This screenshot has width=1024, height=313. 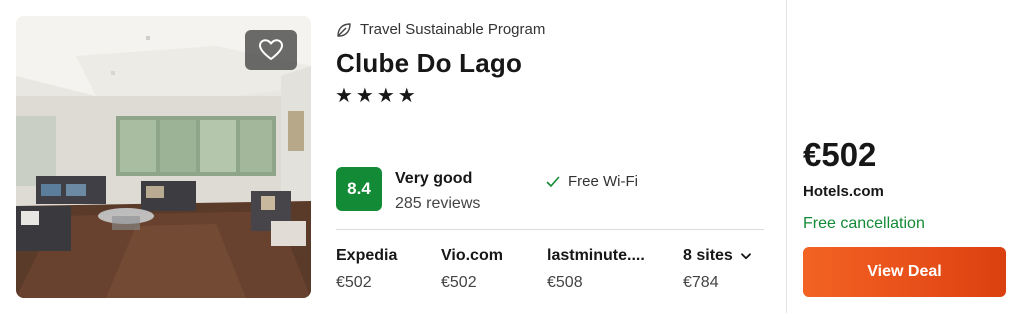 I want to click on cancellation-policy: Free cancellation, so click(x=864, y=223).